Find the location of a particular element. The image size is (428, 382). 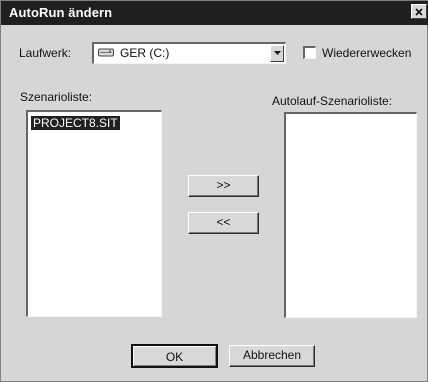

chevron-down-icon is located at coordinates (277, 53).